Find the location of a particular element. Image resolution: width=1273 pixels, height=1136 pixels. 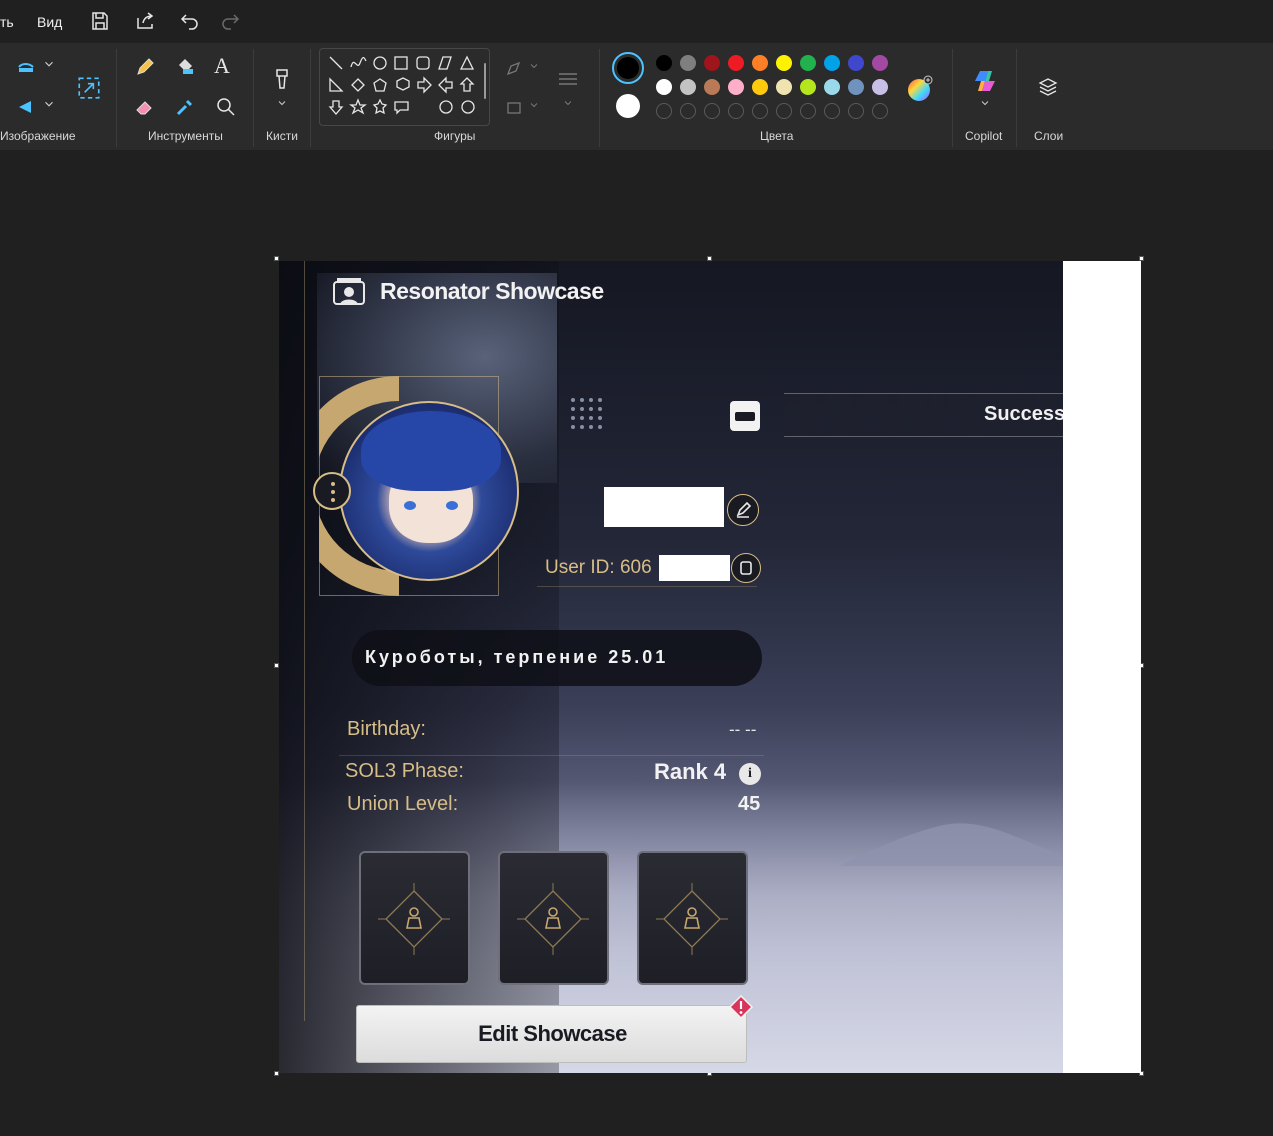

empty-slot-icon is located at coordinates (692, 919).